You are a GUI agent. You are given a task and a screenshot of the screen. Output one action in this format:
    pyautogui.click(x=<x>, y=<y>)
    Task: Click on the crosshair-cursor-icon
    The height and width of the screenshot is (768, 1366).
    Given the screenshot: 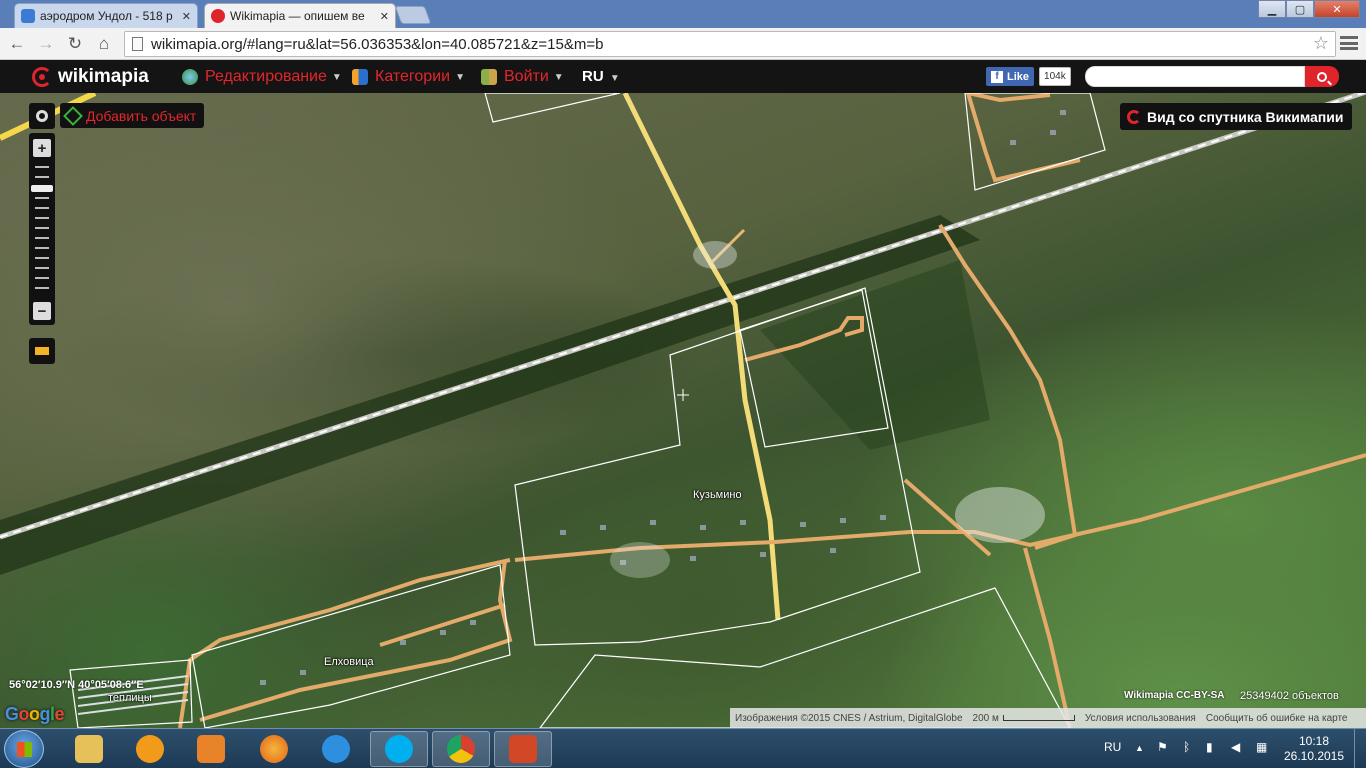 What is the action you would take?
    pyautogui.click(x=683, y=395)
    